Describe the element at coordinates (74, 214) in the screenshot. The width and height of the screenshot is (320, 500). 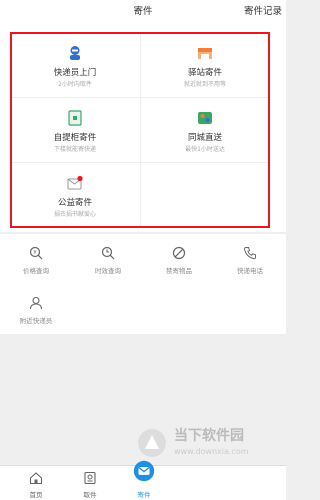
I see `service-subtitle: 捐衣捐书献爱心` at that location.